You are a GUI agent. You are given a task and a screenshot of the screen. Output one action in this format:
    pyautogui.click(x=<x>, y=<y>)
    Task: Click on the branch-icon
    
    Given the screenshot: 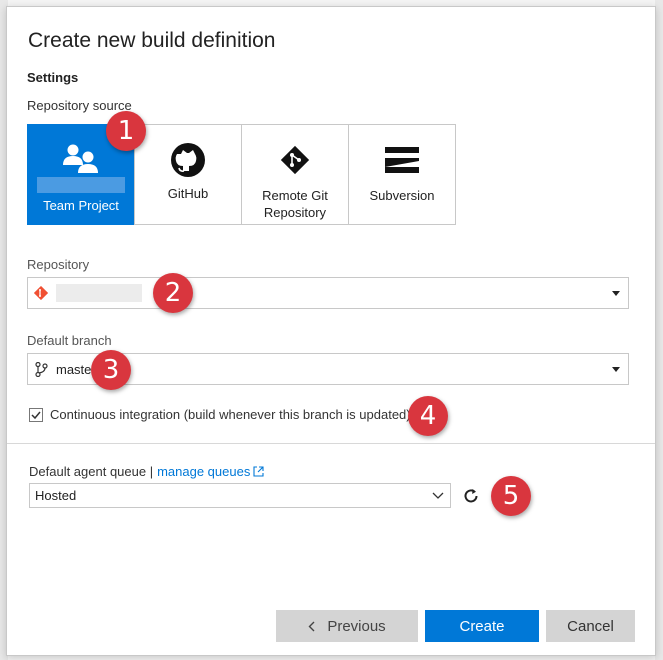 What is the action you would take?
    pyautogui.click(x=41, y=369)
    